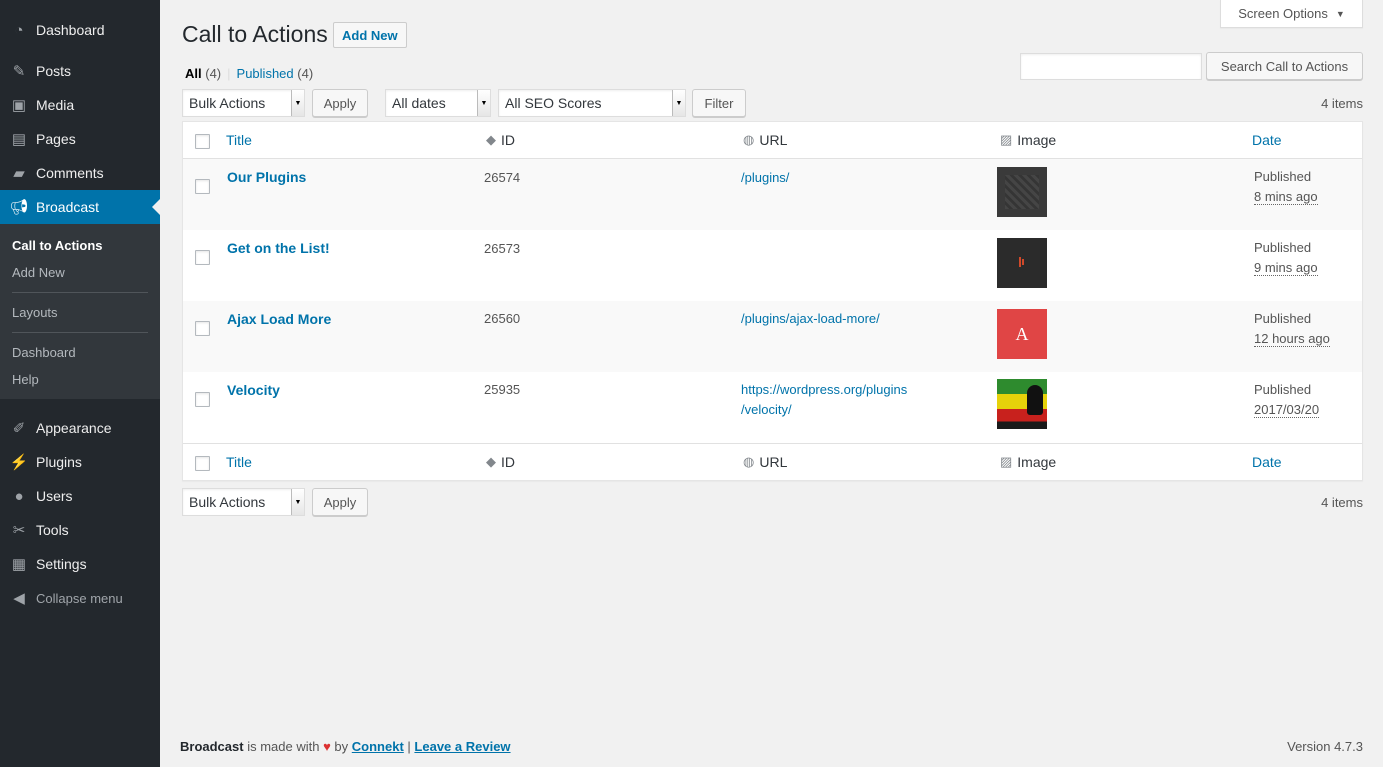 Image resolution: width=1383 pixels, height=767 pixels. What do you see at coordinates (275, 73) in the screenshot?
I see `filter-published-link: Published (4)` at bounding box center [275, 73].